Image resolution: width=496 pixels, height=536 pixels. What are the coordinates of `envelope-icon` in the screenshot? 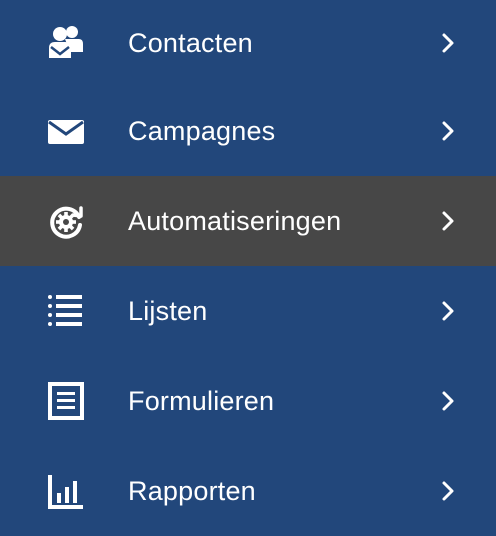 It's located at (66, 131).